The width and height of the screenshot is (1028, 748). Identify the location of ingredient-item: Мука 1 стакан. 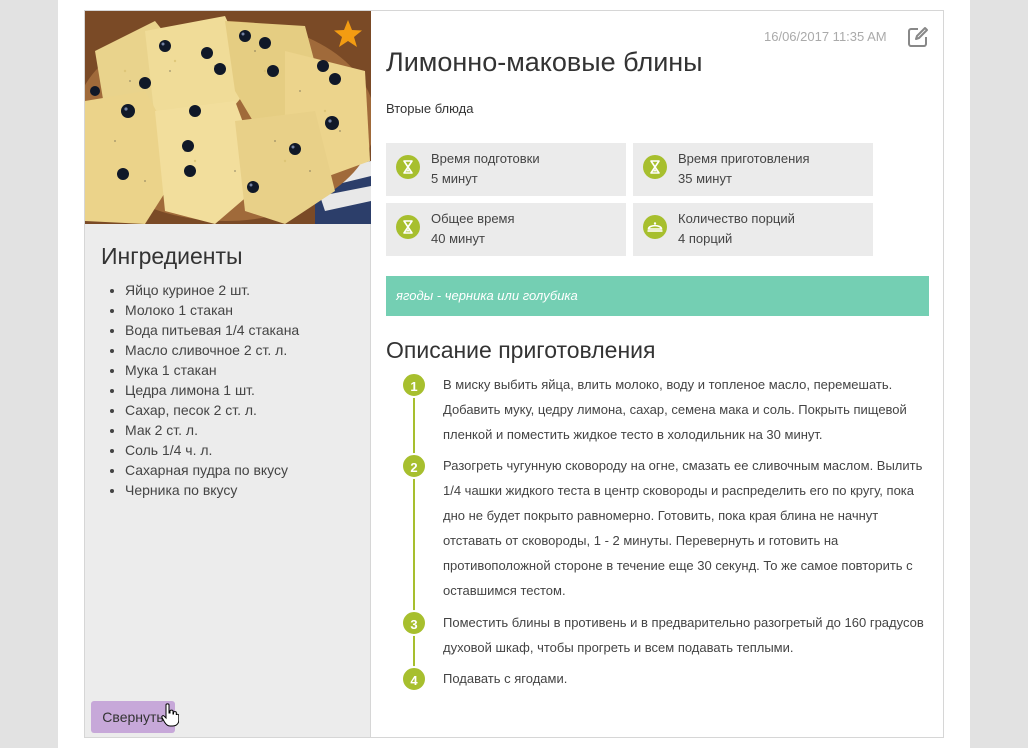
(245, 370).